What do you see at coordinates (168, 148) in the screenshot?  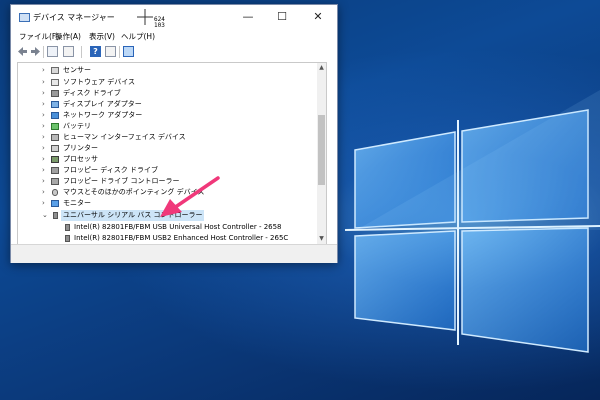 I see `tree-item-printers: › プリンター` at bounding box center [168, 148].